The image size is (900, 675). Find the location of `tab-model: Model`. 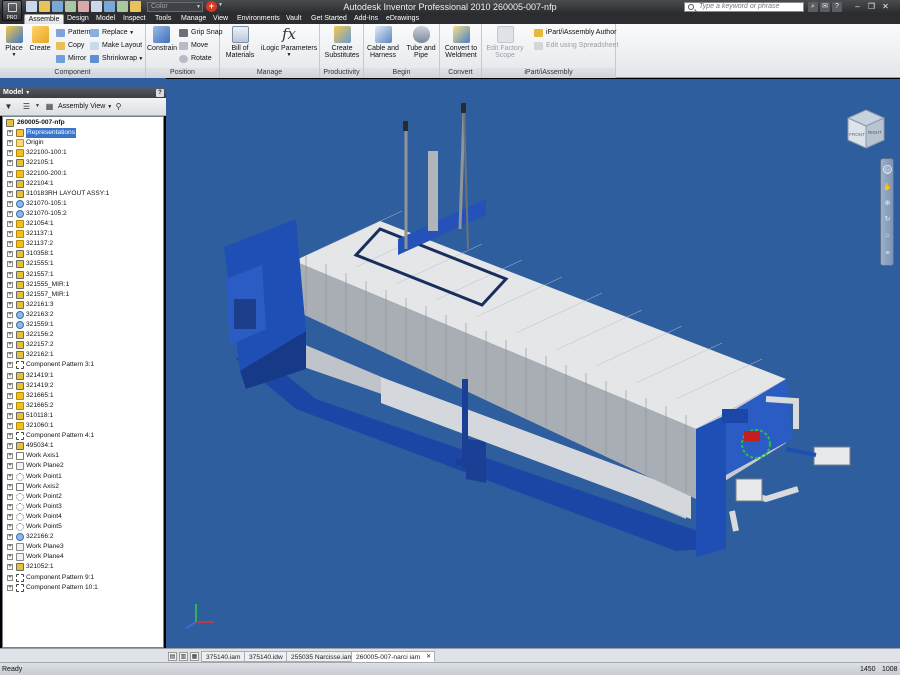

tab-model: Model is located at coordinates (105, 19).